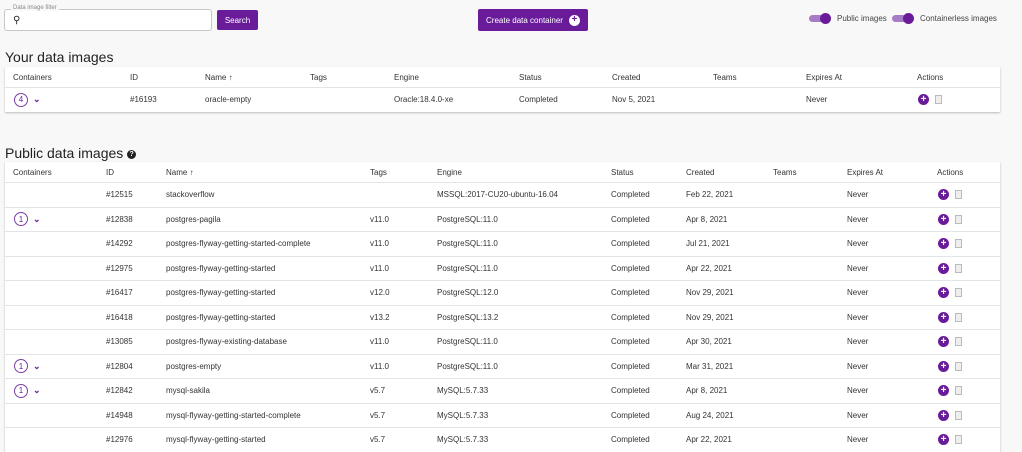  Describe the element at coordinates (449, 172) in the screenshot. I see `column-header: Engine` at that location.